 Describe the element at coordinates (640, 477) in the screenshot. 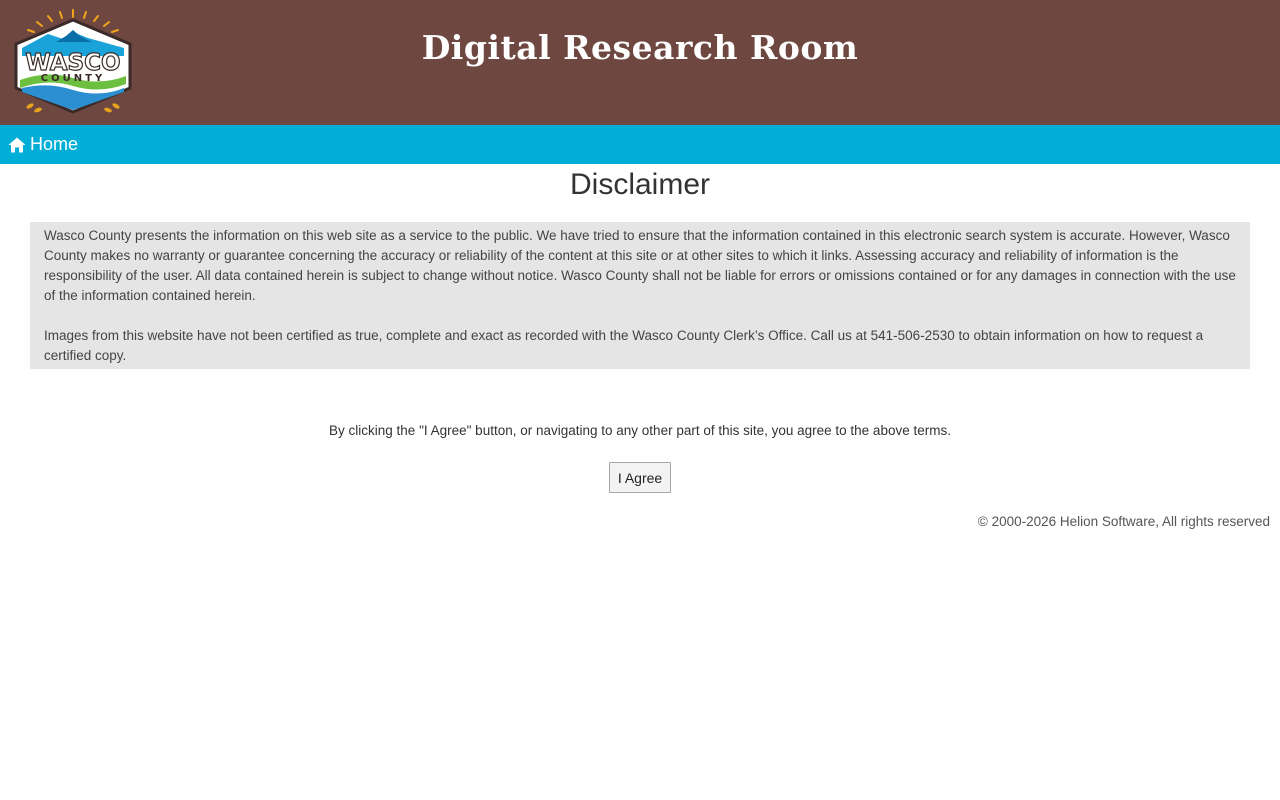

I see `i-agree-button: I Agree` at that location.